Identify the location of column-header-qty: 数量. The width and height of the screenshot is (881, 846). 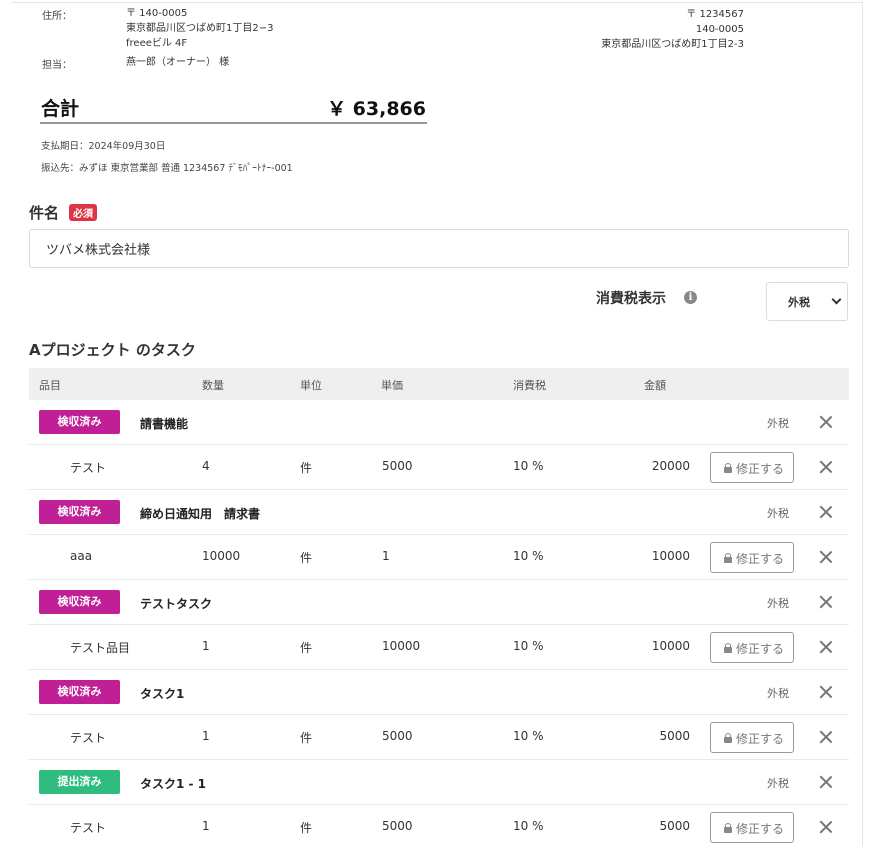
(213, 385).